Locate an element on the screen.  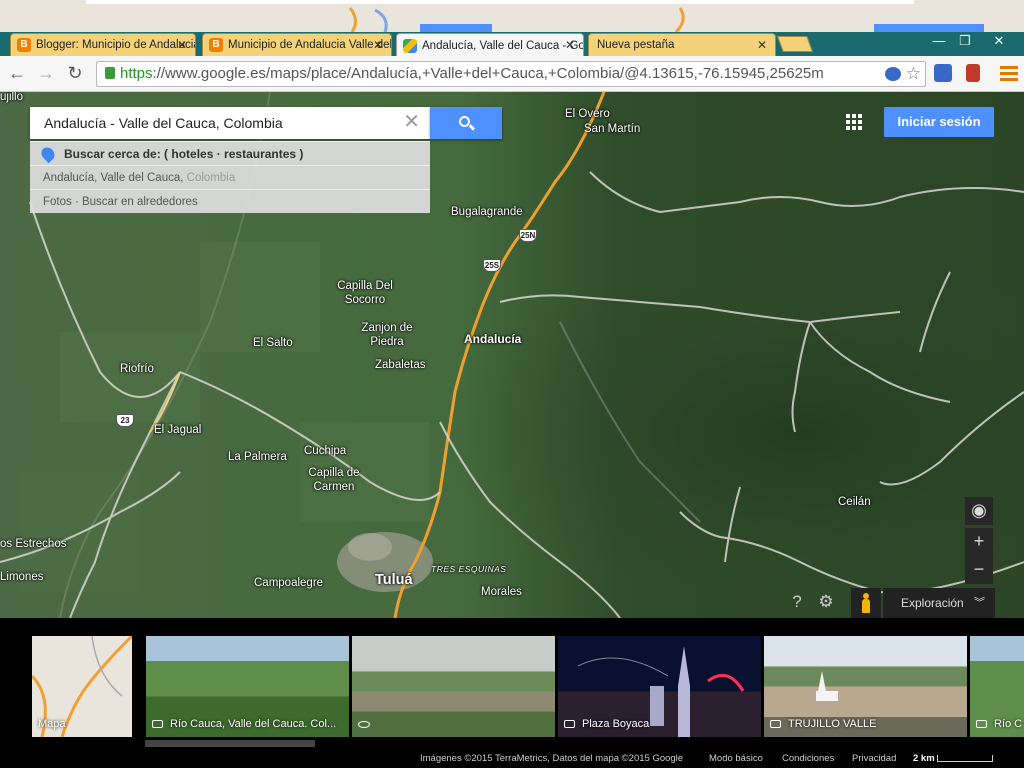
photo-strip-scrollbar is located at coordinates (230, 743).